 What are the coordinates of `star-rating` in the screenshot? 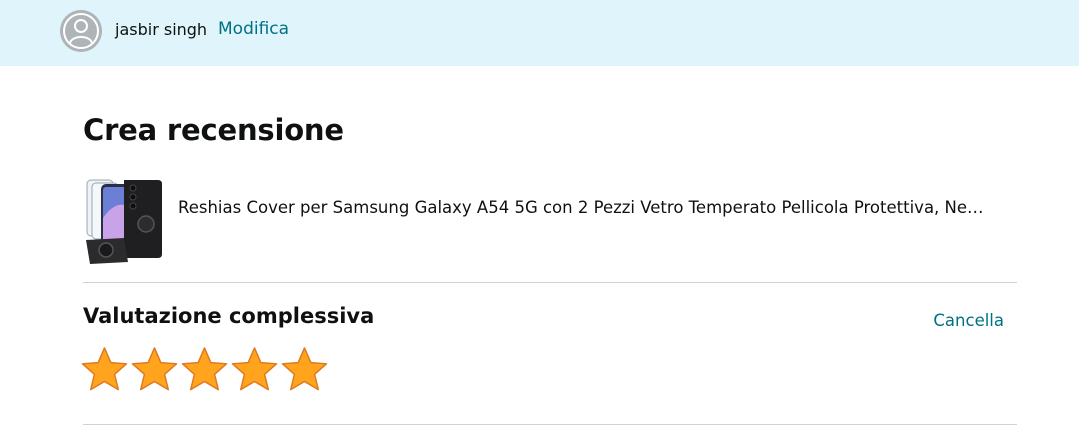 It's located at (204, 371).